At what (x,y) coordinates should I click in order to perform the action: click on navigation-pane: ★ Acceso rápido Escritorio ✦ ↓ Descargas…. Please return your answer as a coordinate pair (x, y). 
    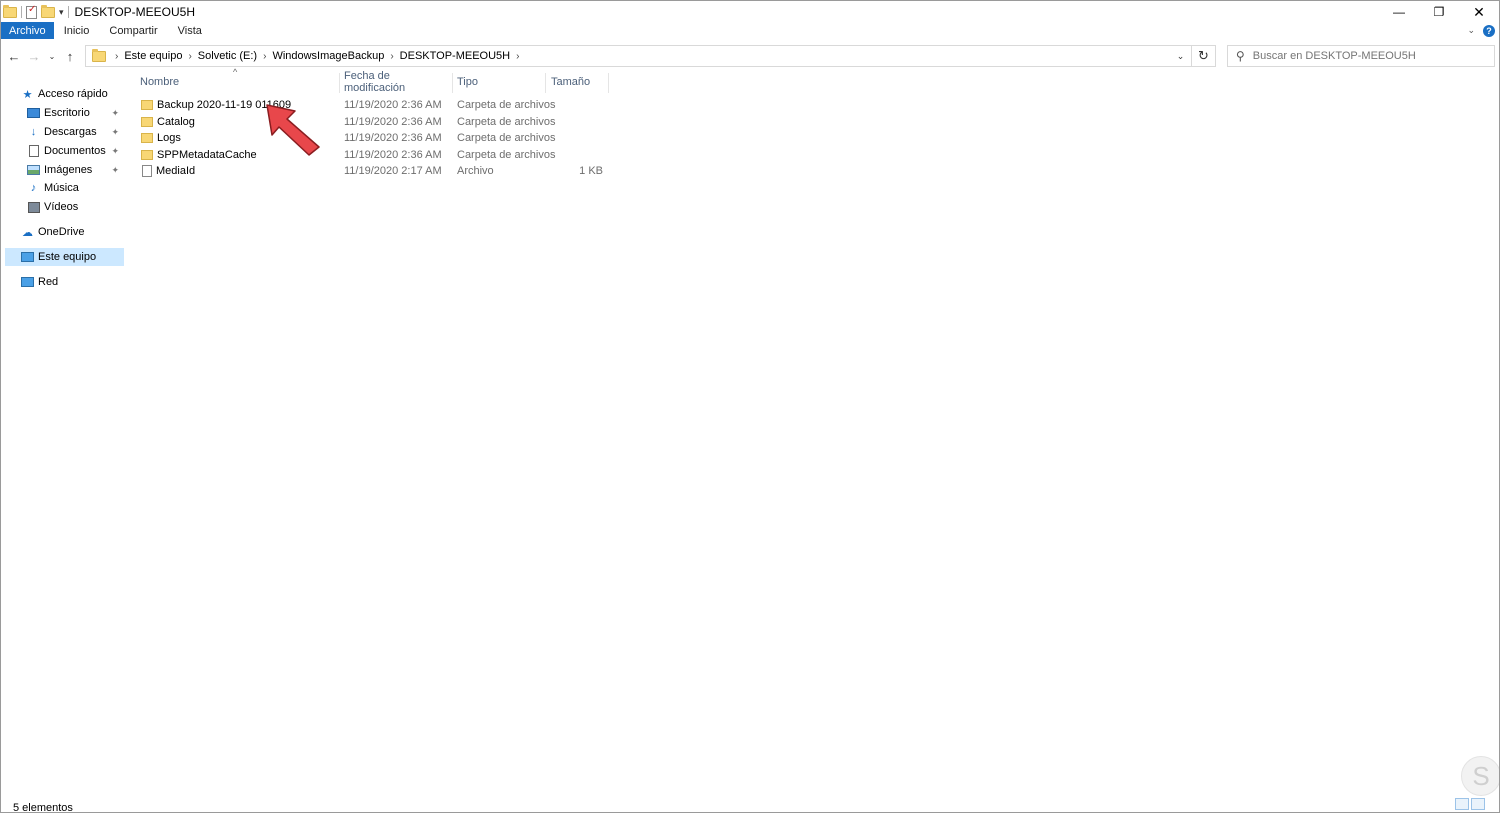
    Looking at the image, I should click on (65, 433).